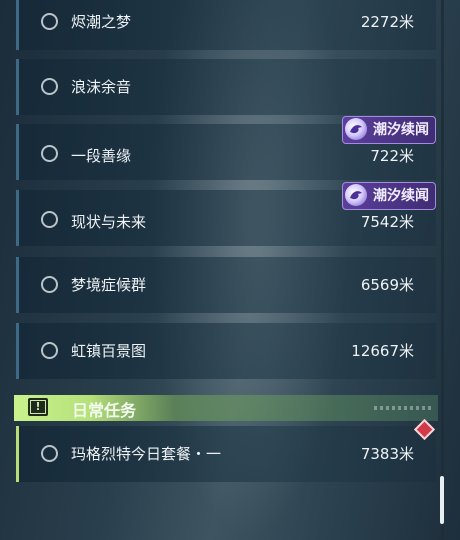  Describe the element at coordinates (226, 25) in the screenshot. I see `quest-item: 烬潮之梦 2272米` at that location.